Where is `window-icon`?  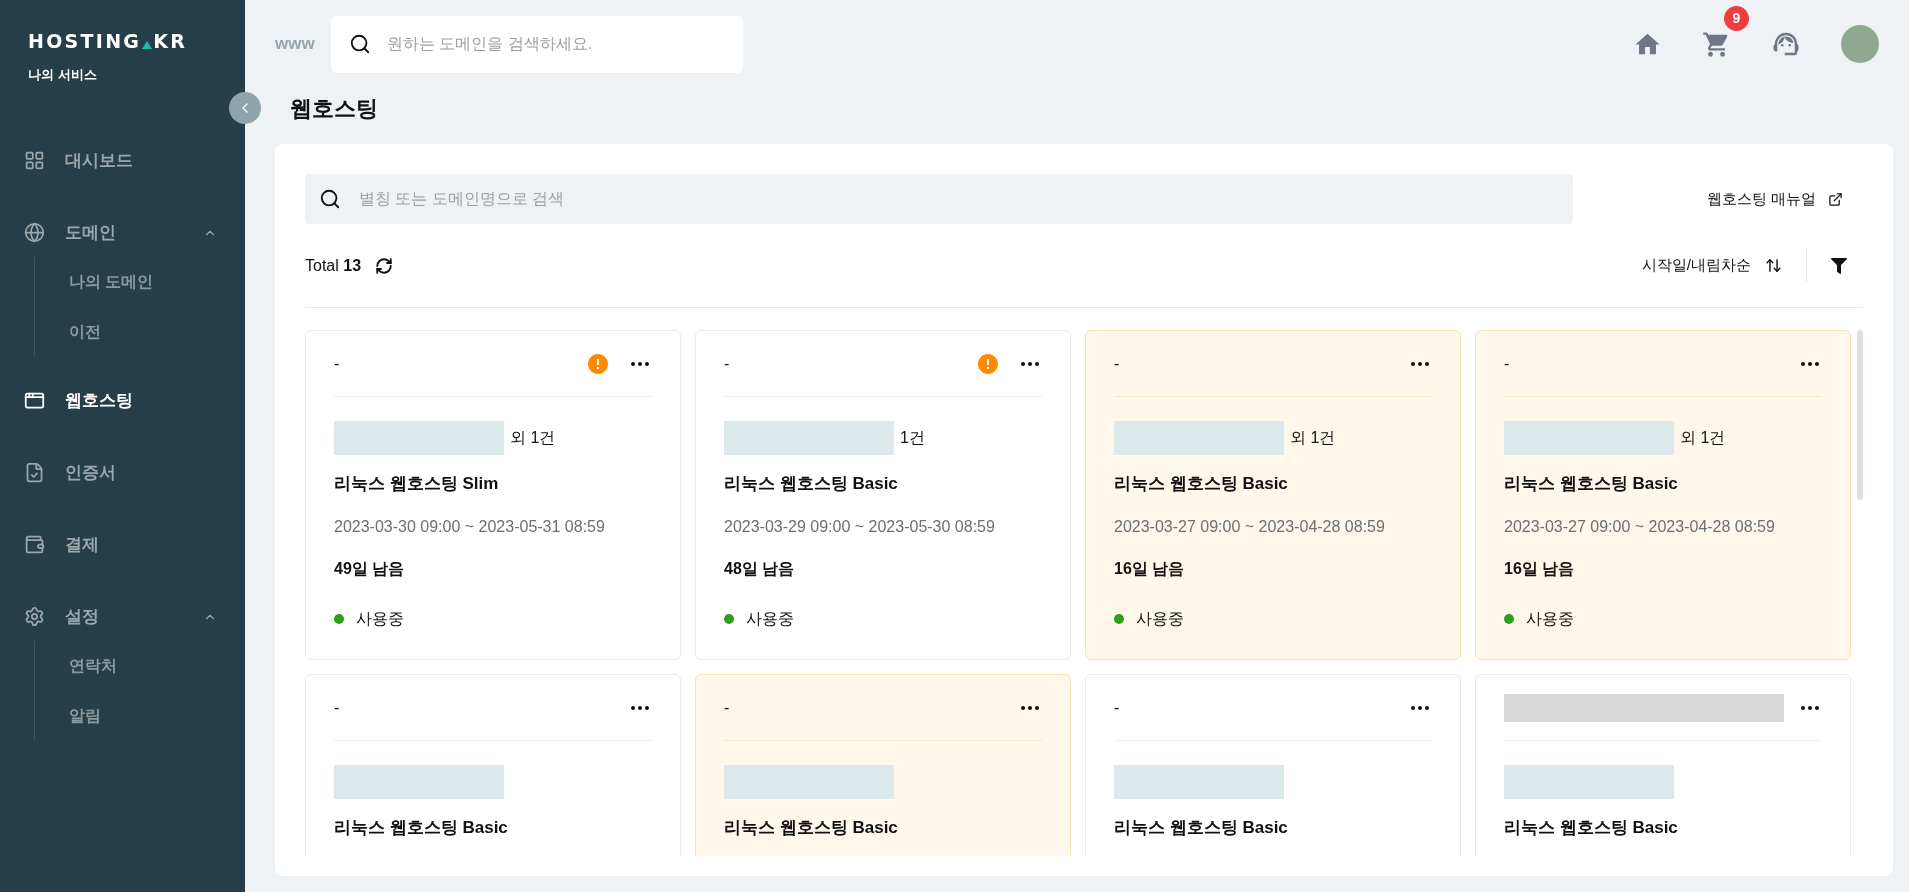 window-icon is located at coordinates (34, 400).